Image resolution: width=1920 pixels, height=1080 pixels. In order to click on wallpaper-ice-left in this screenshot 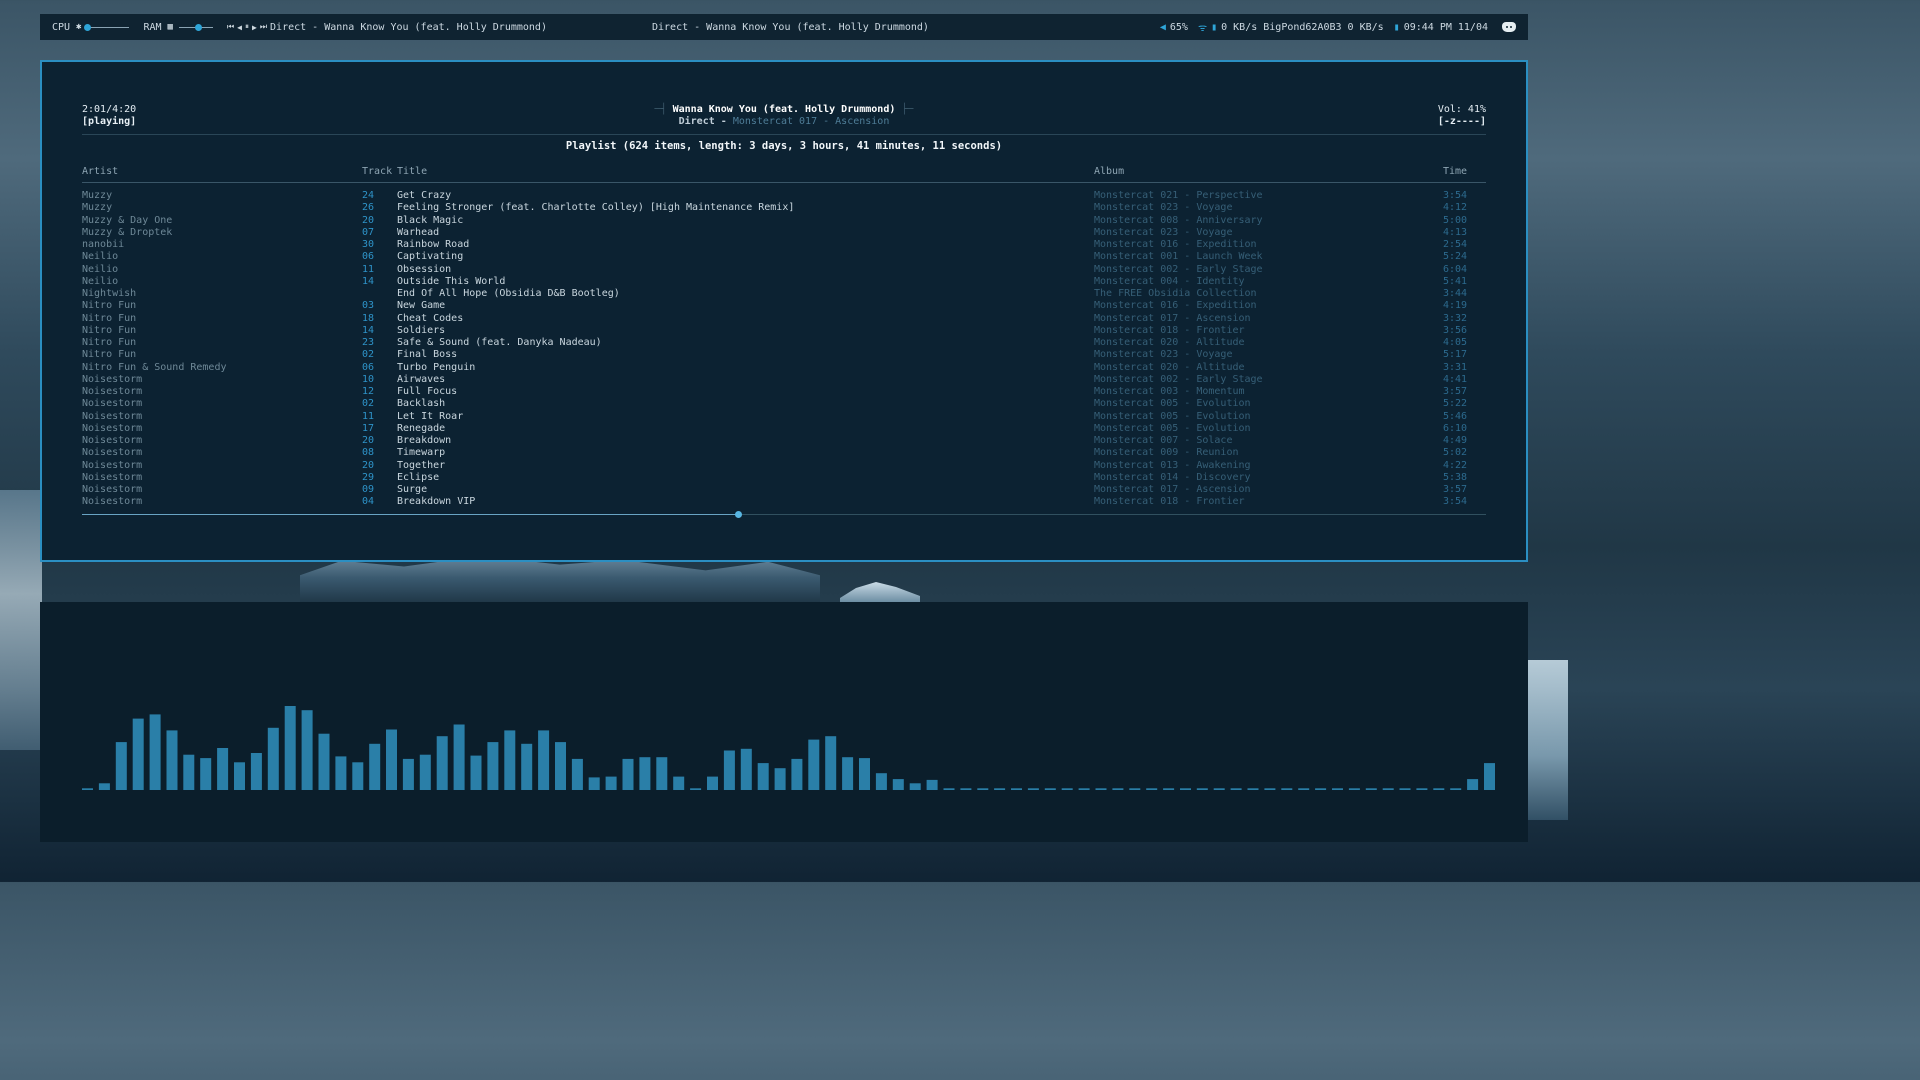, I will do `click(21, 620)`.